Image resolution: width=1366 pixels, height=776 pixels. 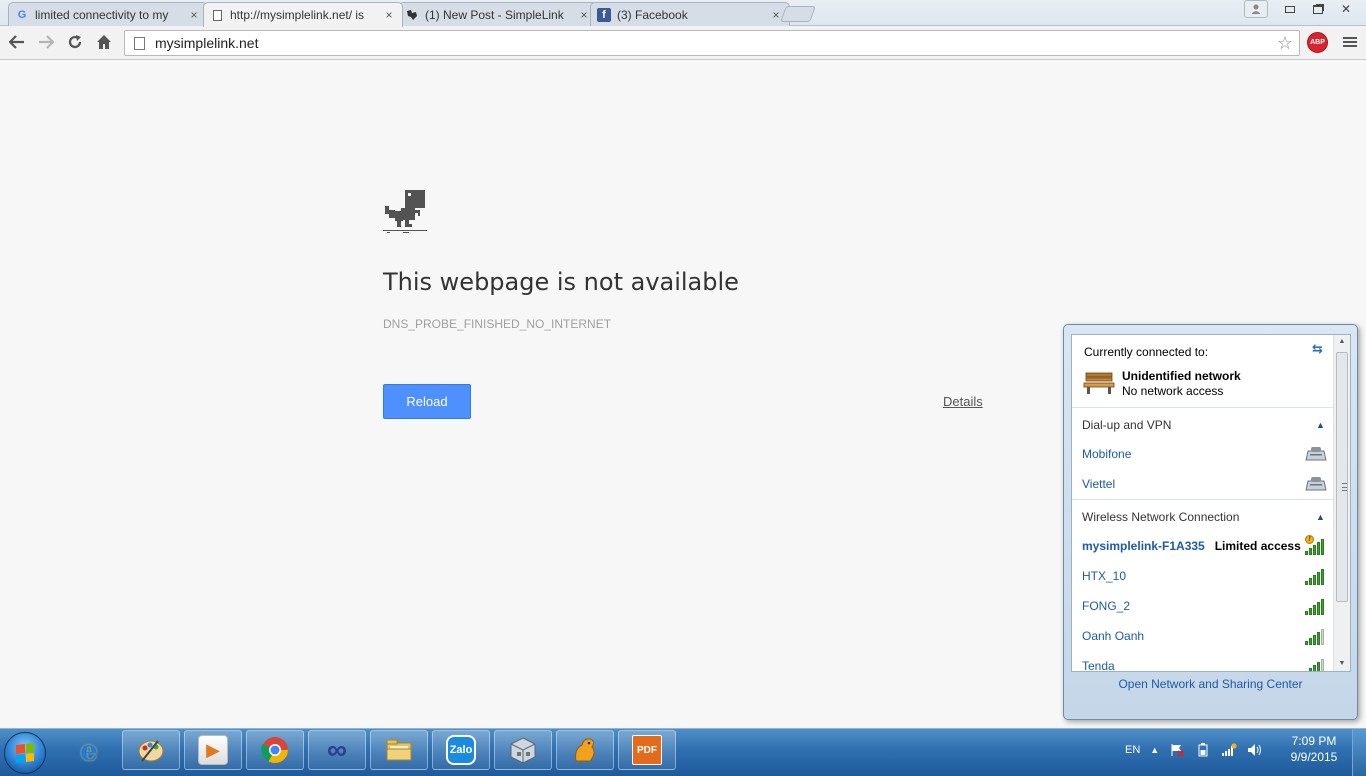 I want to click on dialup-item-mobifone: Mobifone, so click(x=1204, y=454).